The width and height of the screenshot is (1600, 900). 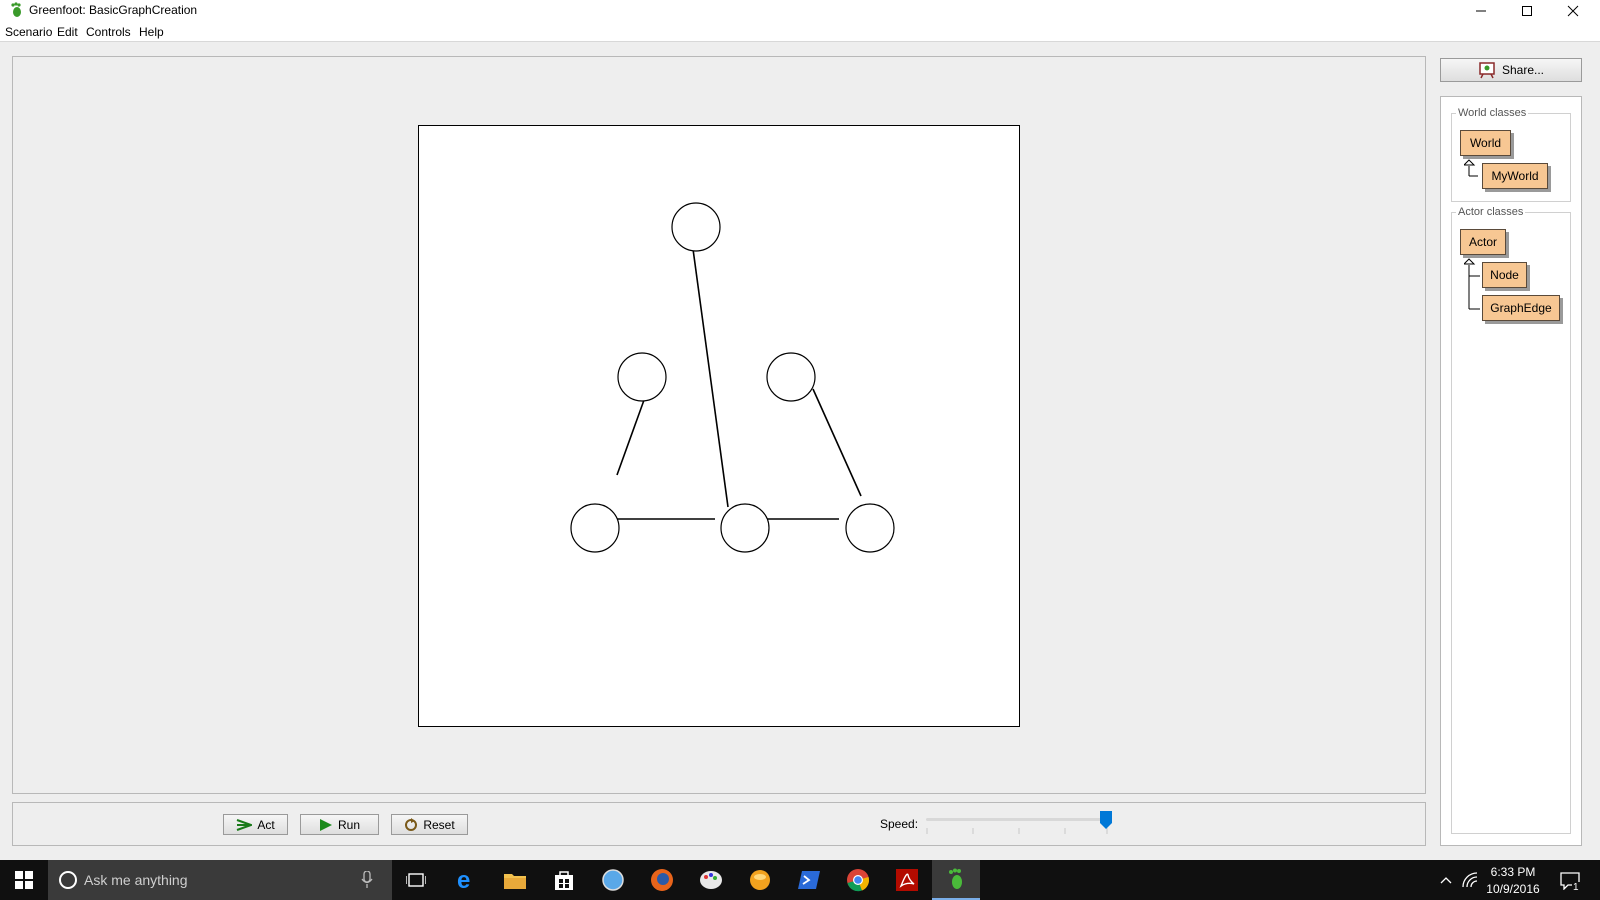 I want to click on menu-bar: Scenario Edit Controls Help, so click(x=800, y=32).